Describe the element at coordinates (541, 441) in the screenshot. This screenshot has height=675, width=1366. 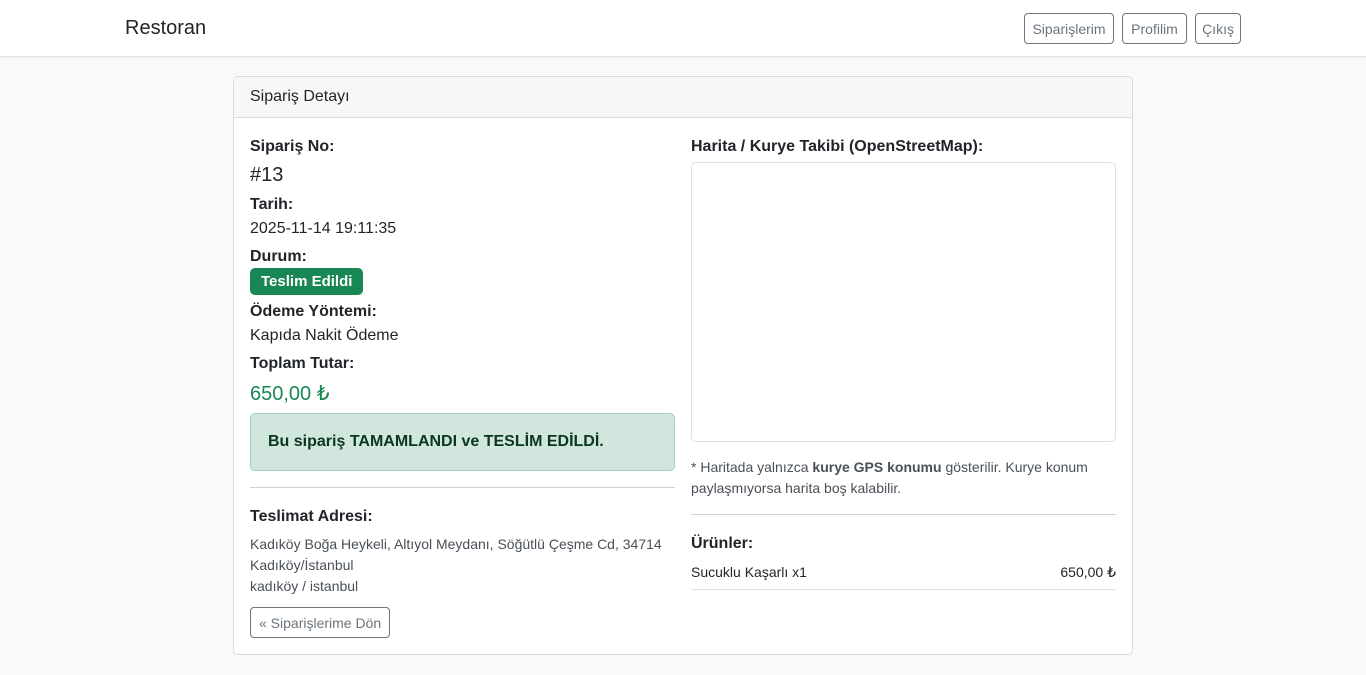
I see `alert-delivered: TESLİM EDİLDİ` at that location.